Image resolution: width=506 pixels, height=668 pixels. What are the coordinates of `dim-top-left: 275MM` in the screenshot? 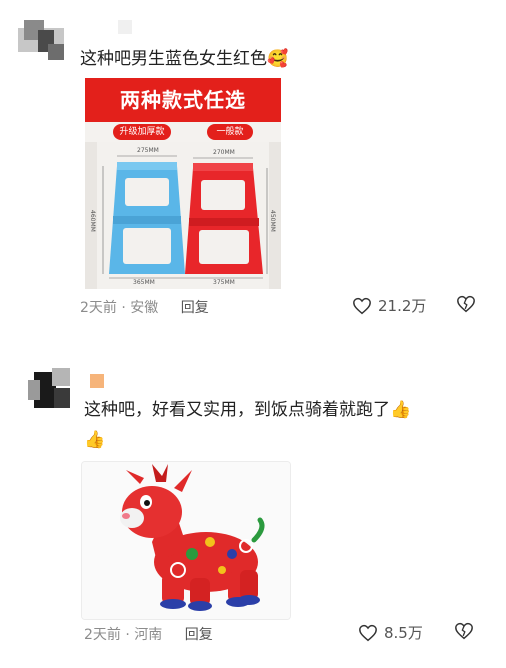 It's located at (148, 150).